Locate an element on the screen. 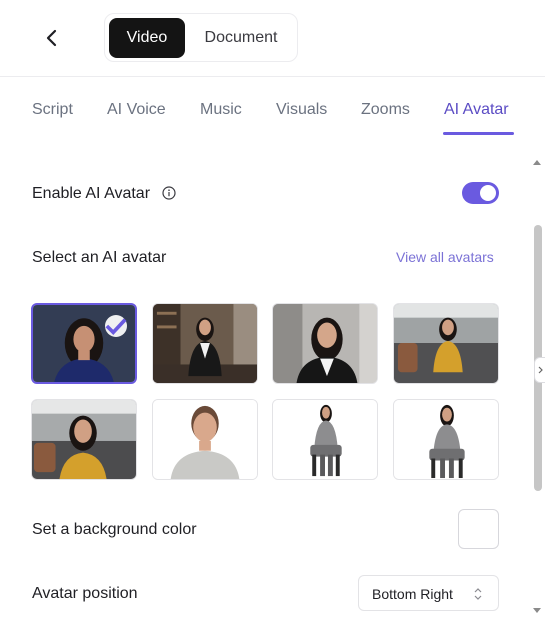 The width and height of the screenshot is (545, 638). tab-script: Script is located at coordinates (52, 110).